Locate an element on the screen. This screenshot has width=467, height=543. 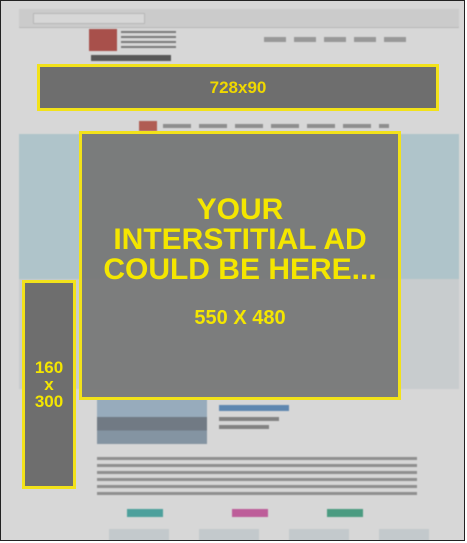
leaderboard-ad: 728x90 is located at coordinates (238, 87).